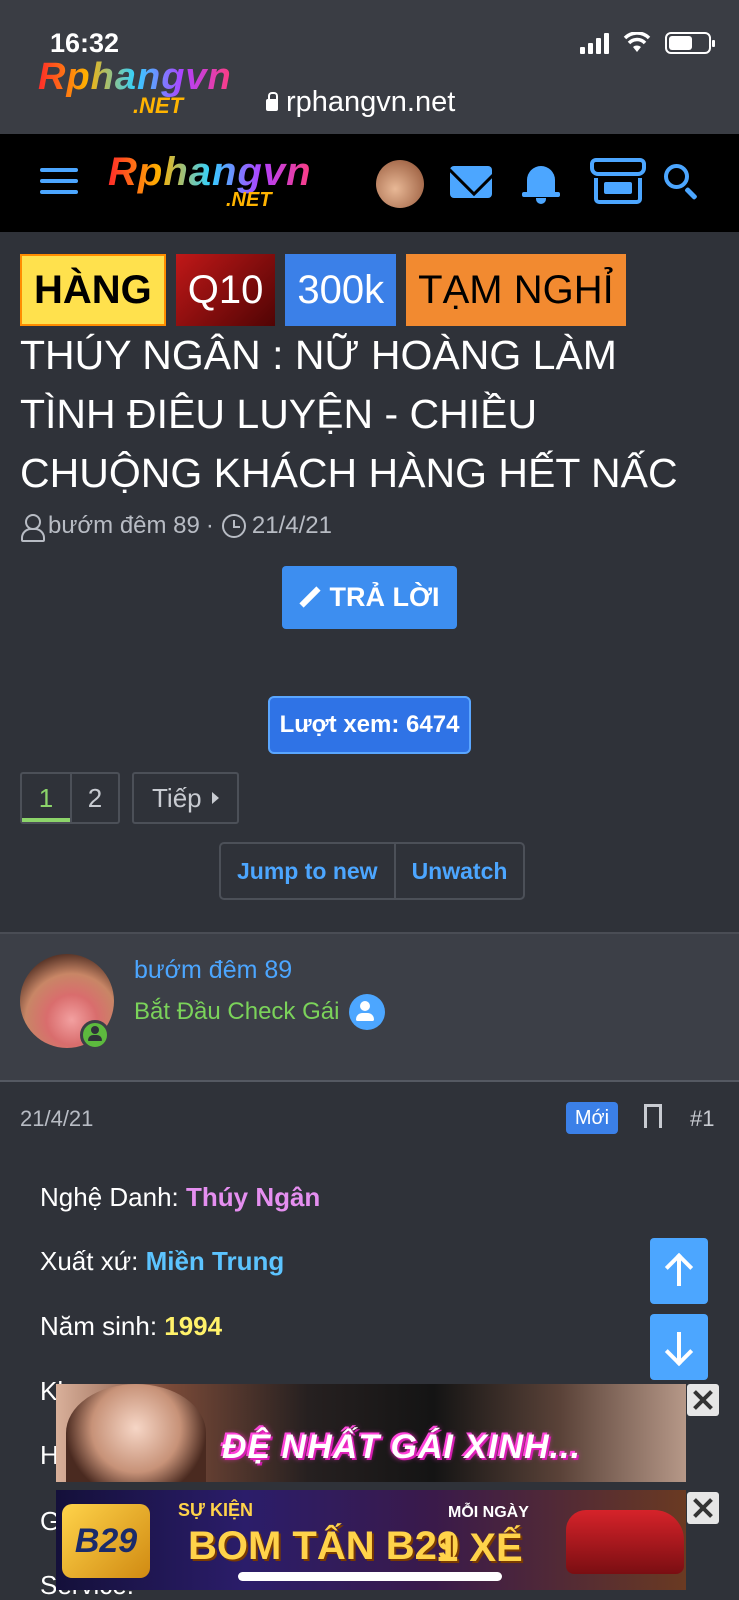 The image size is (739, 1600). I want to click on home-indicator, so click(370, 1576).